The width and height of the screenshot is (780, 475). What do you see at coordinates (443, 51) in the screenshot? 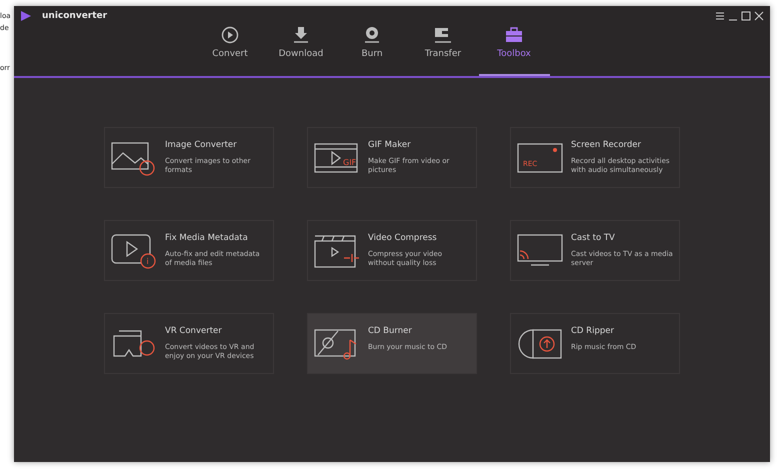
I see `nav-tab: Transfer` at bounding box center [443, 51].